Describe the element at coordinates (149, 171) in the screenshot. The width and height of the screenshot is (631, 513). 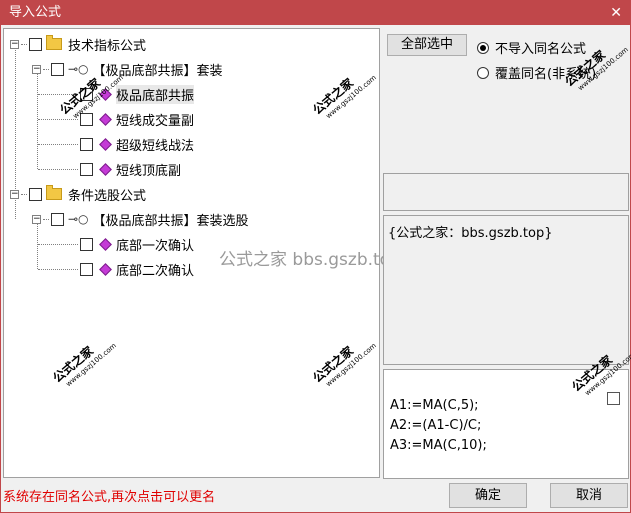
I see `tree-label: 短线顶底副` at that location.